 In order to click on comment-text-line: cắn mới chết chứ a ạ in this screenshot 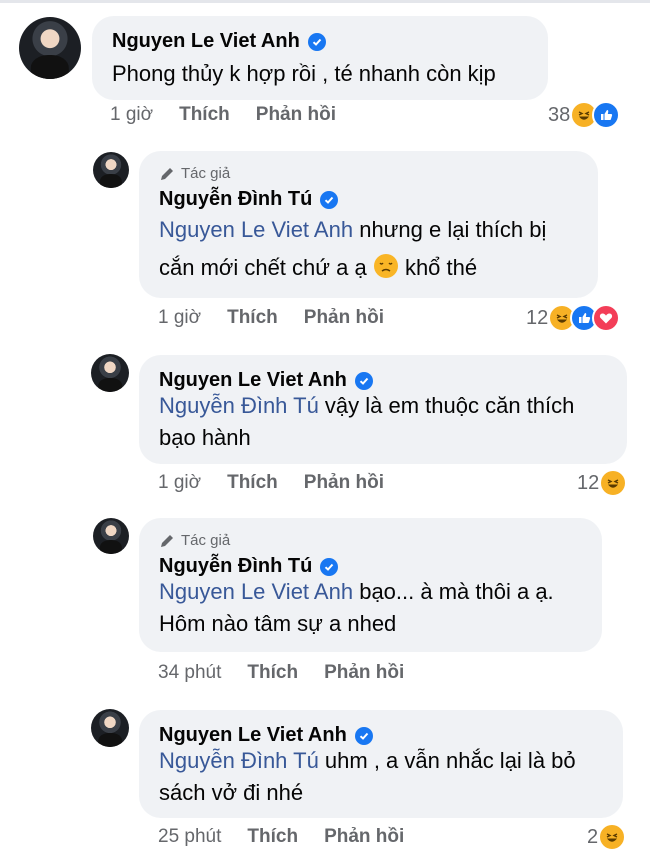, I will do `click(263, 267)`.